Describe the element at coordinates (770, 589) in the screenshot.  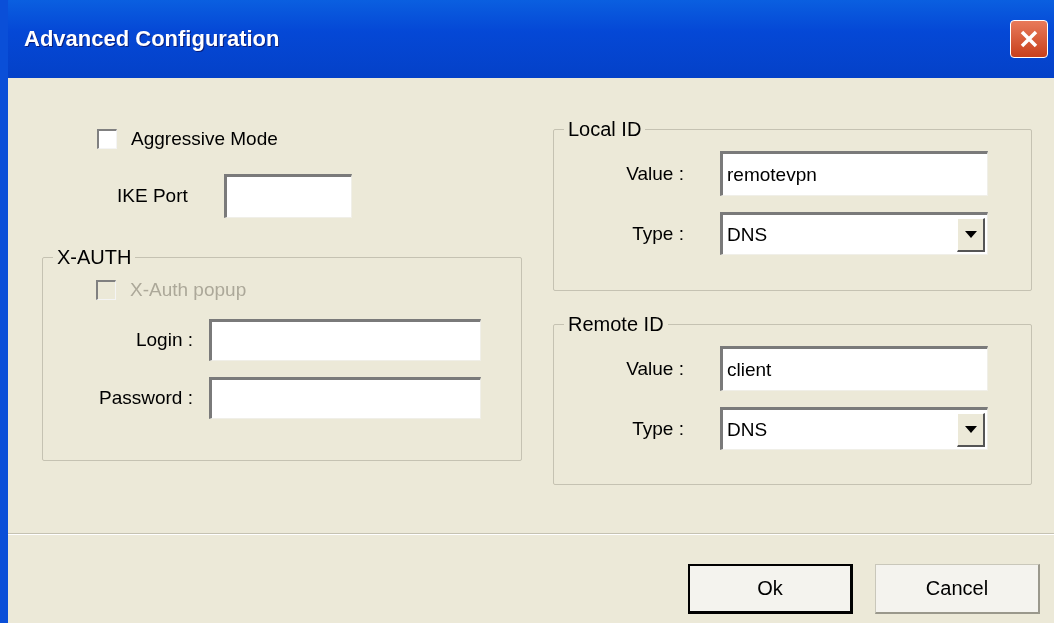
I see `dialog-button: Ok` at that location.